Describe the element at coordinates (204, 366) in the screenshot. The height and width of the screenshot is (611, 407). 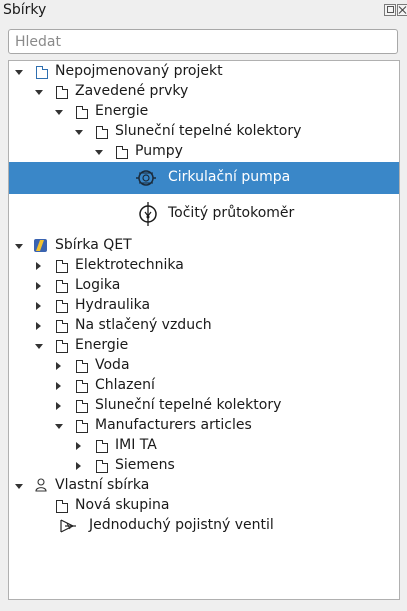
I see `tree-item-voda: Voda` at that location.